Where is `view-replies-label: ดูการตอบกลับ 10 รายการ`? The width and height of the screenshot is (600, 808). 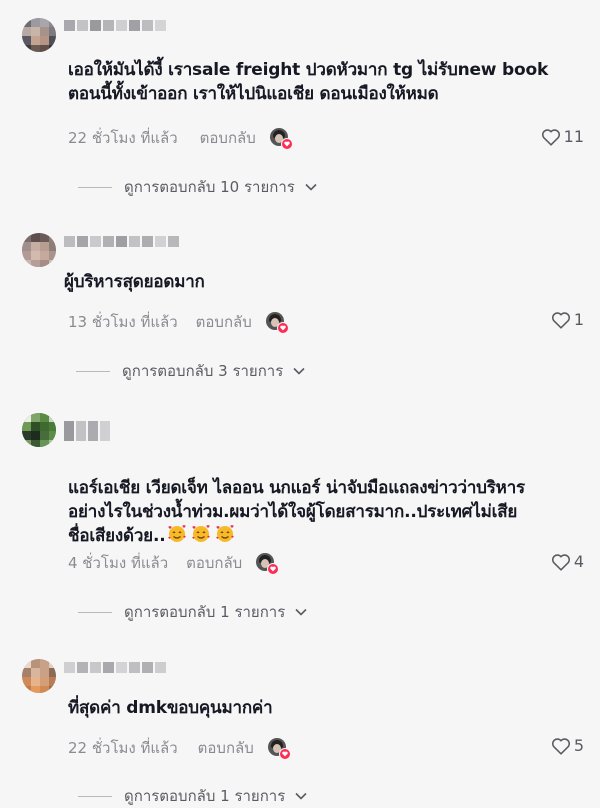
view-replies-label: ดูการตอบกลับ 10 รายการ is located at coordinates (209, 187).